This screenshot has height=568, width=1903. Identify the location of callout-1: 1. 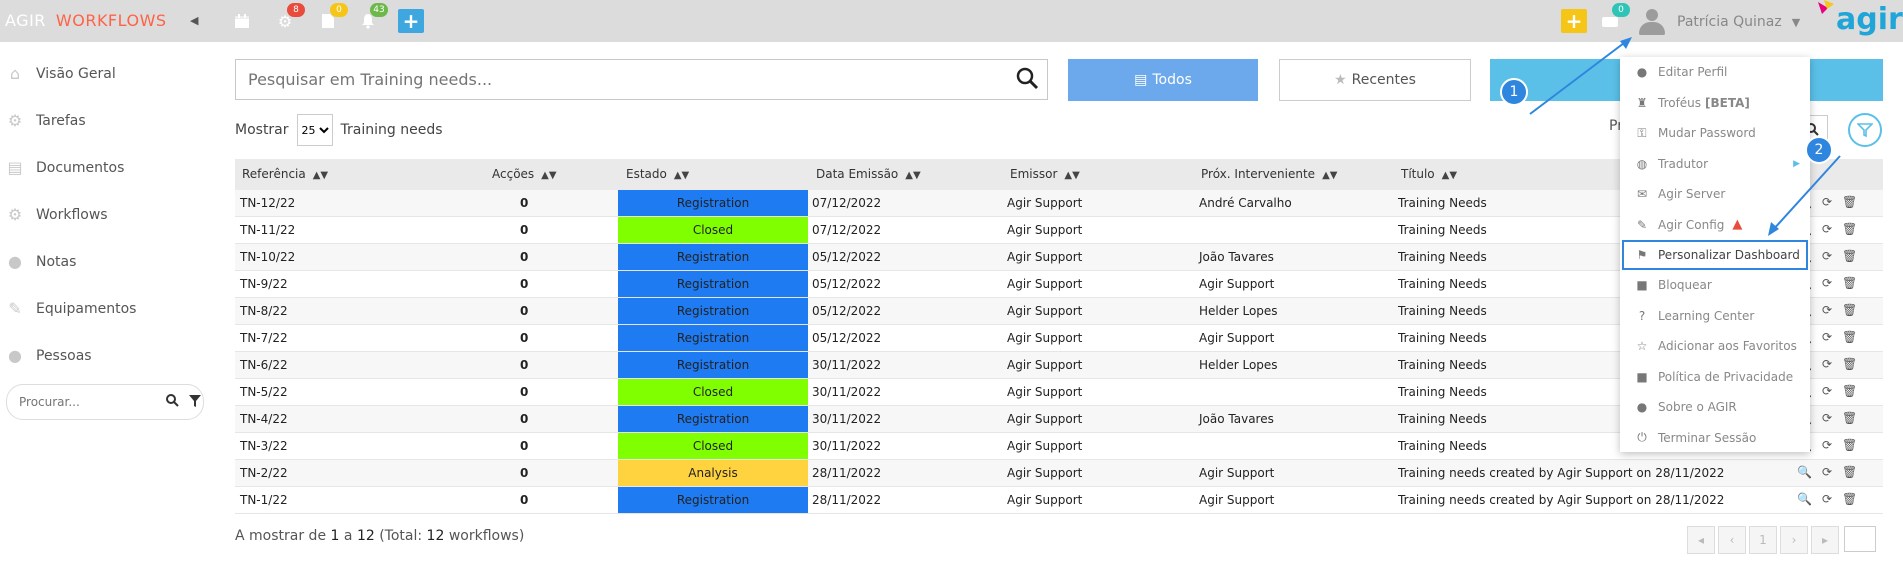
(1514, 92).